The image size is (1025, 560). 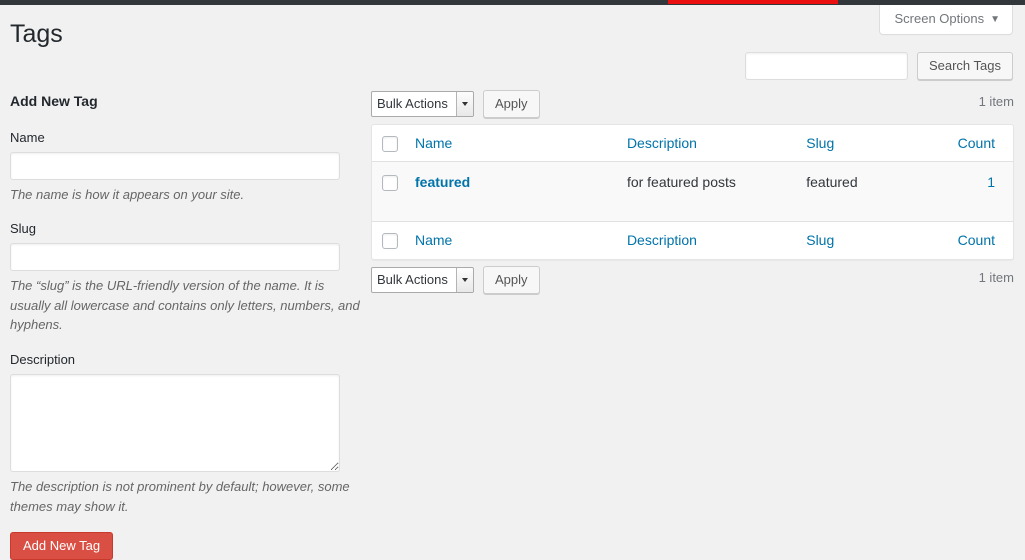 I want to click on submit-row: Add New Tag, so click(x=182, y=546).